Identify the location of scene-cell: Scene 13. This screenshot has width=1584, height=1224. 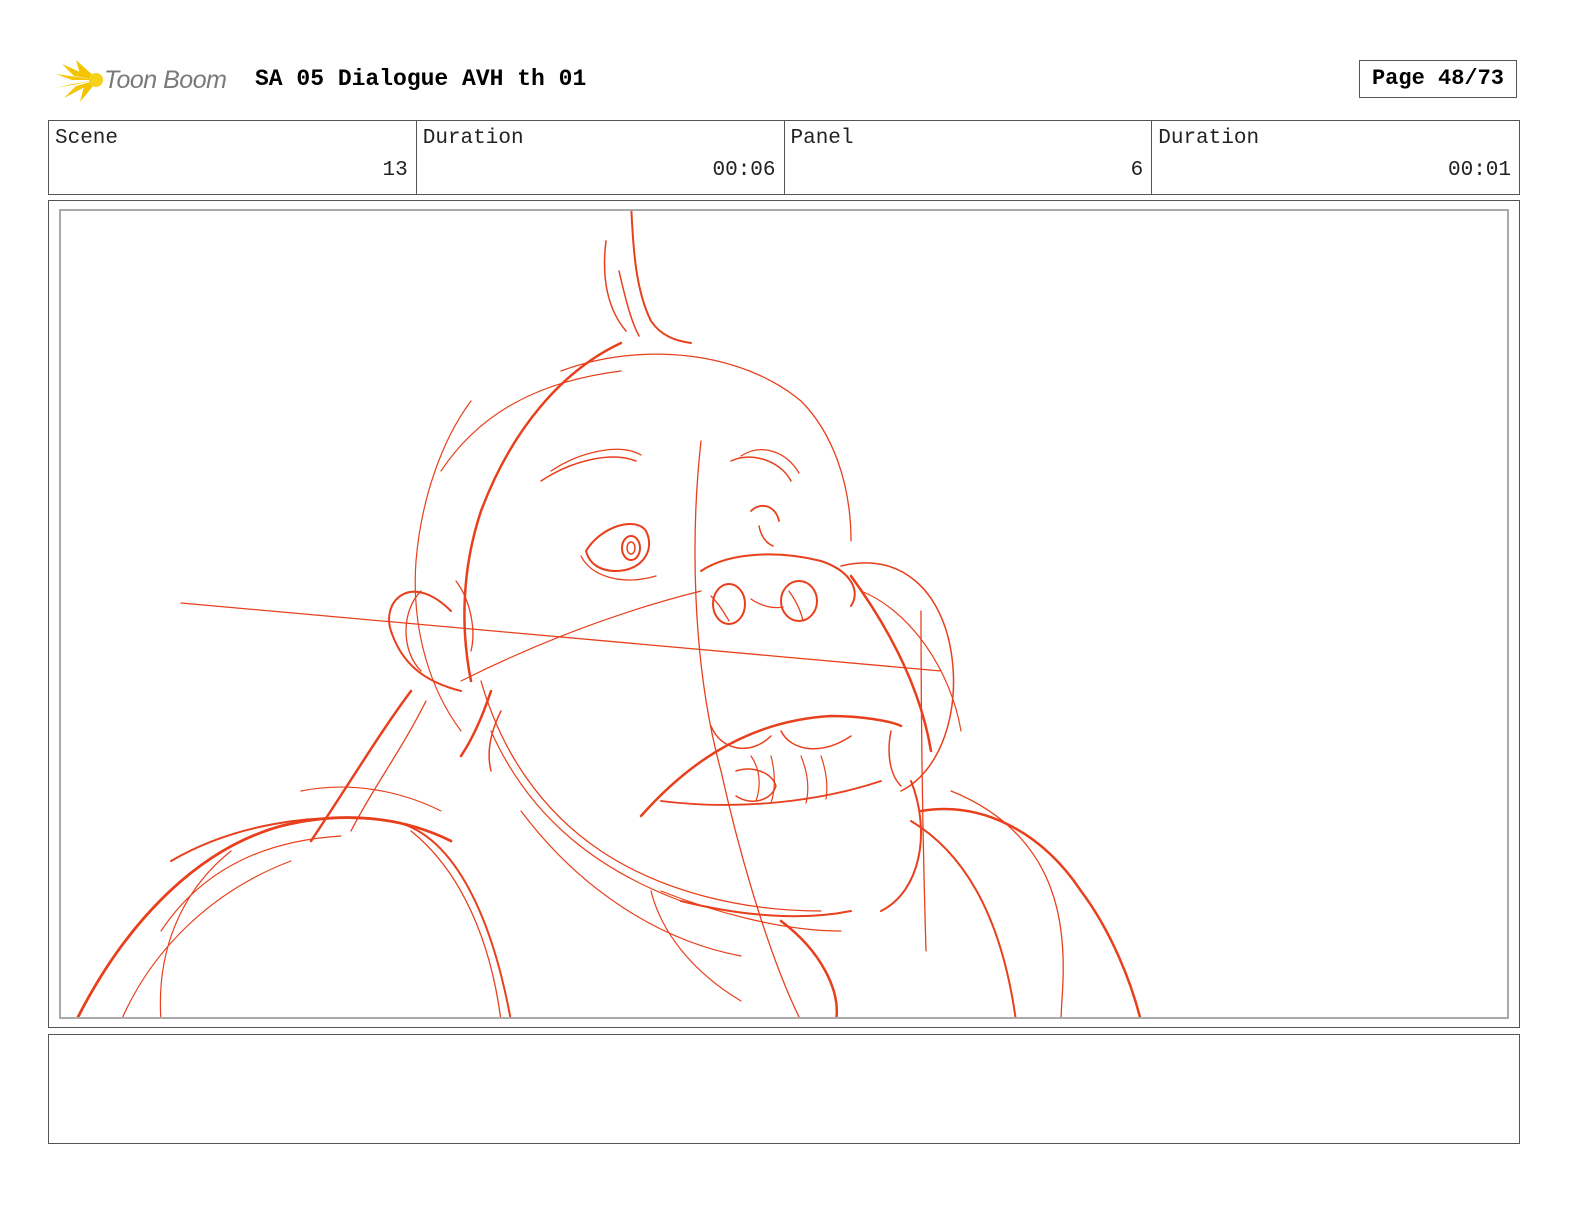
(232, 157).